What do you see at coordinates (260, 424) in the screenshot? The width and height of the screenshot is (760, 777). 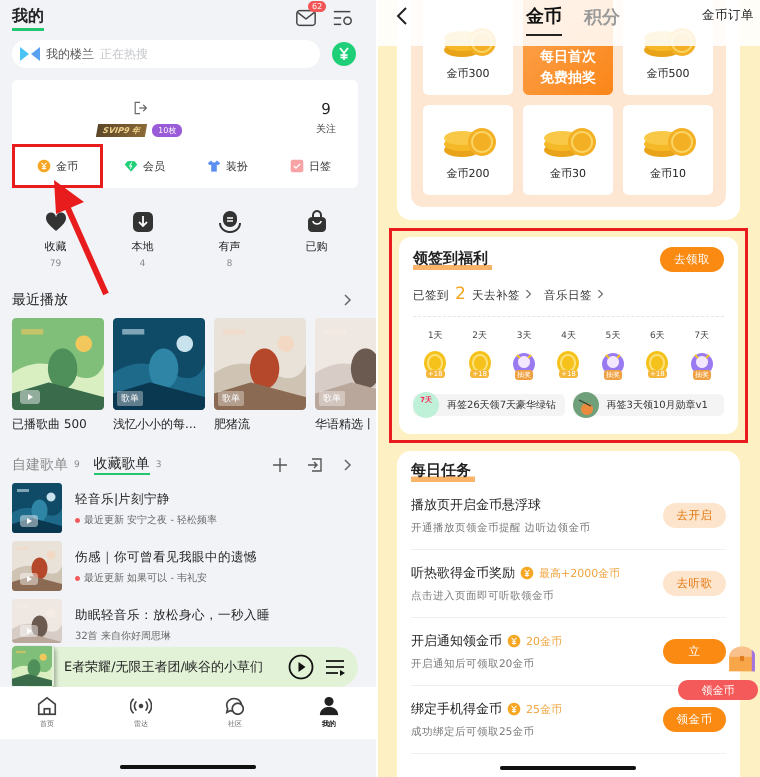 I see `cover-caption: 肥猪流` at bounding box center [260, 424].